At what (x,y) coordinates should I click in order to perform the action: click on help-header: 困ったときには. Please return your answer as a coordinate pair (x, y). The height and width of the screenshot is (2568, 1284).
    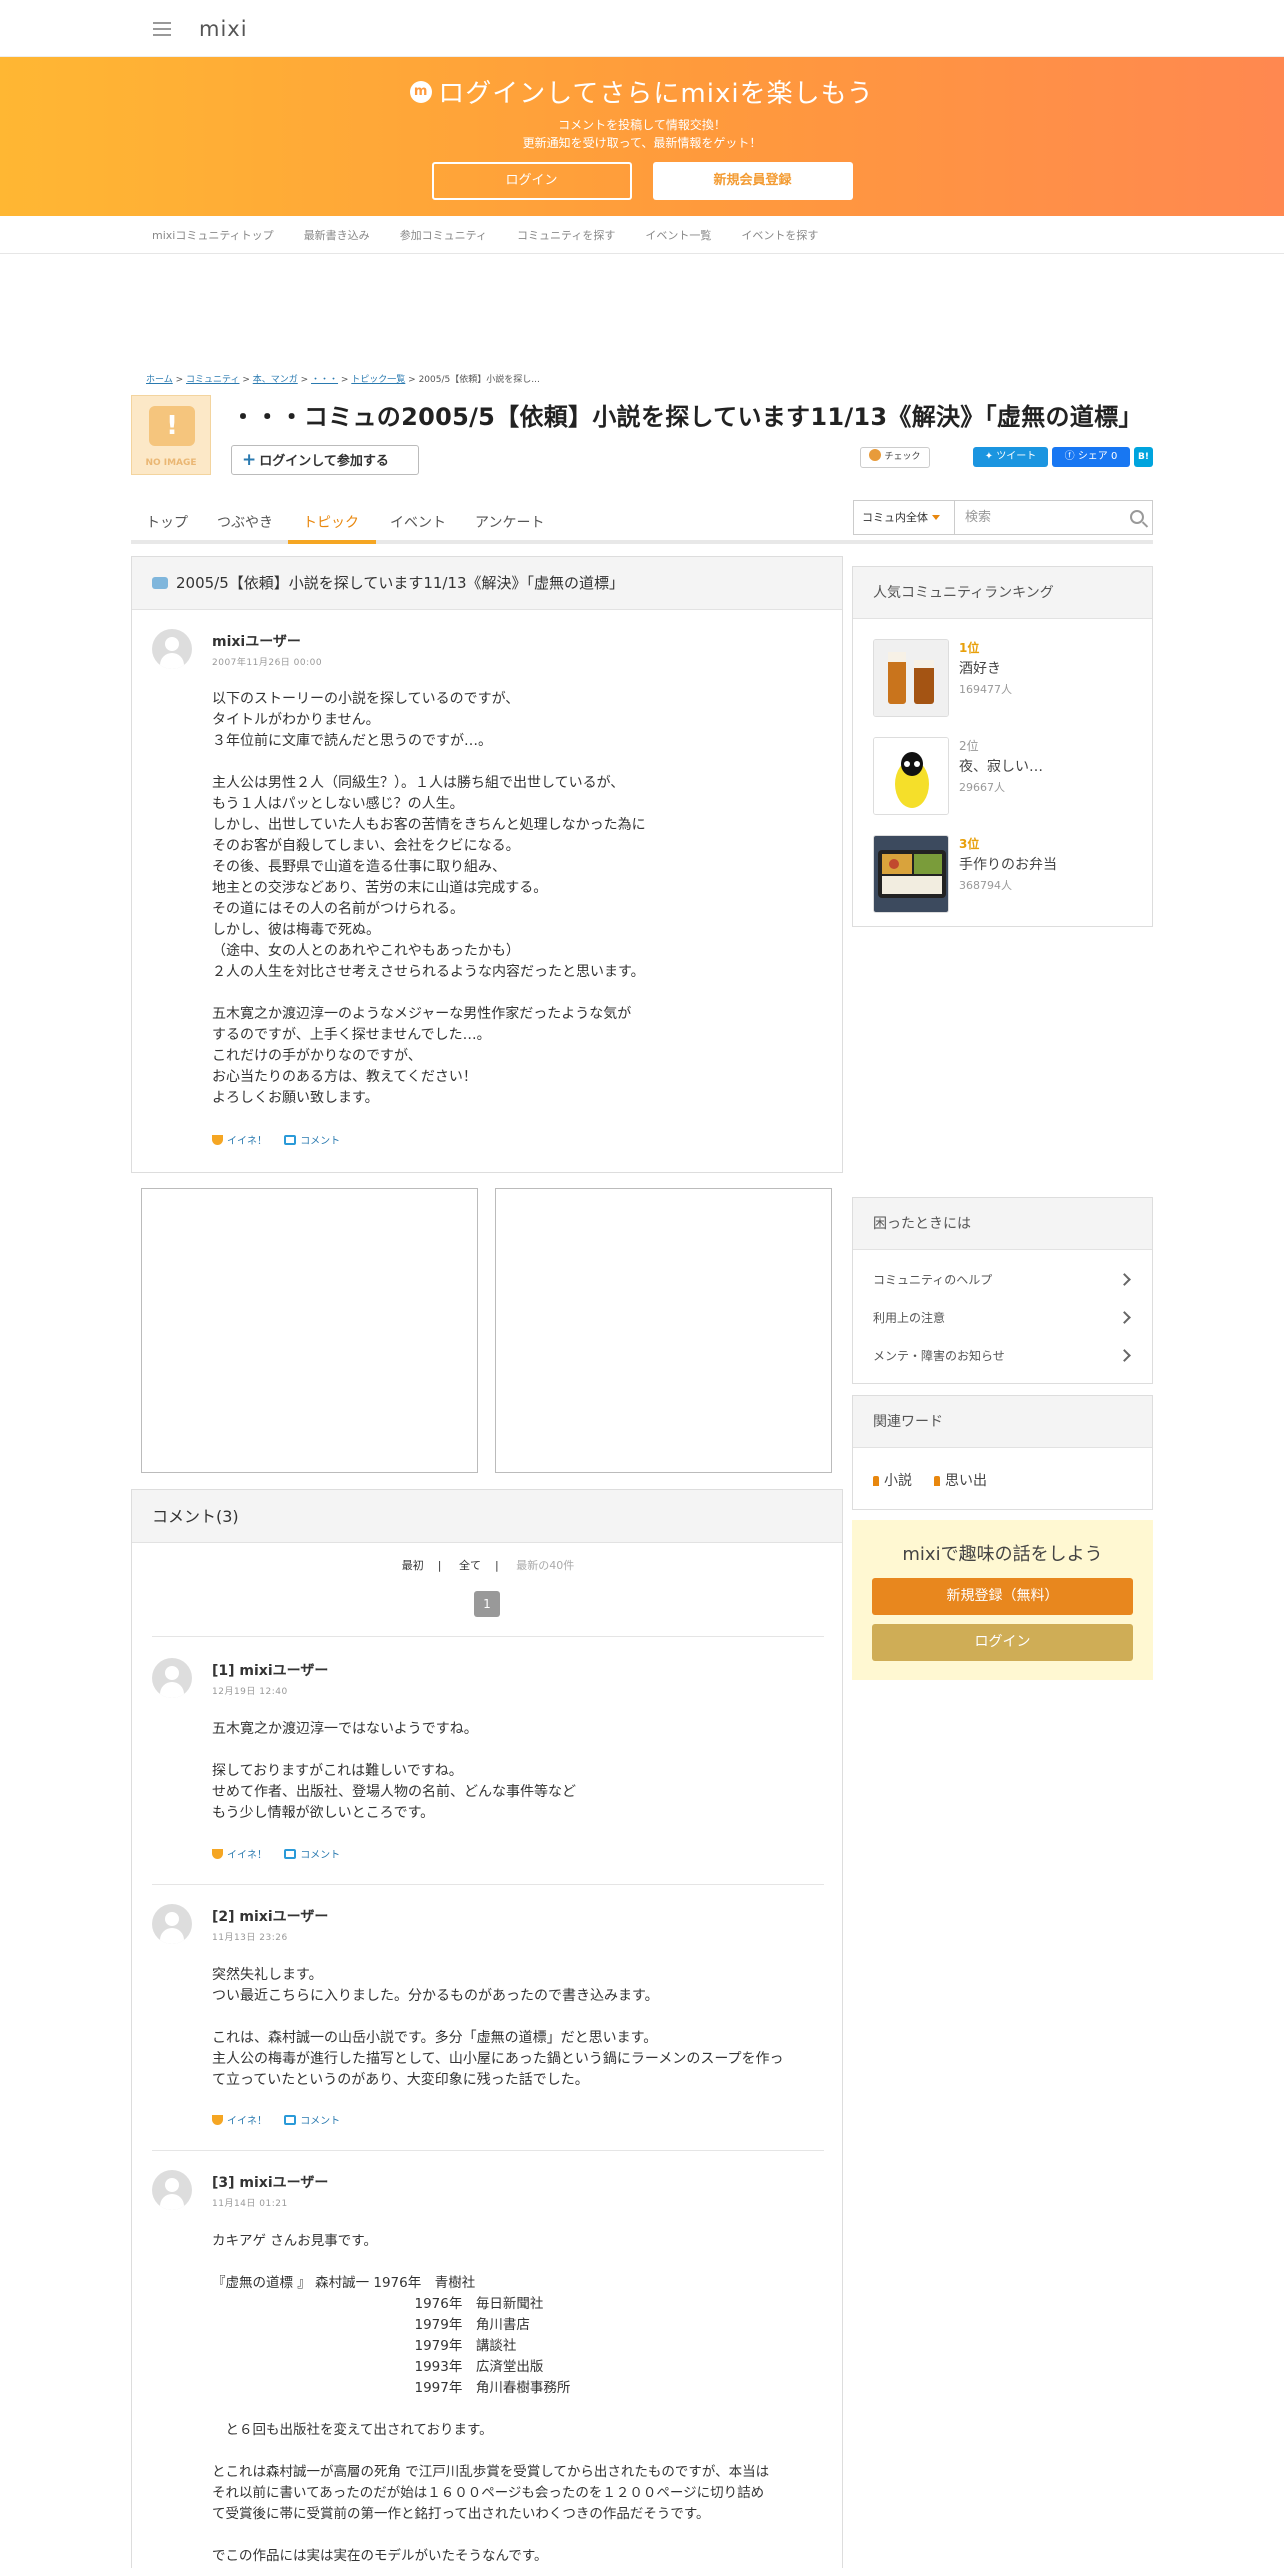
    Looking at the image, I should click on (1002, 1224).